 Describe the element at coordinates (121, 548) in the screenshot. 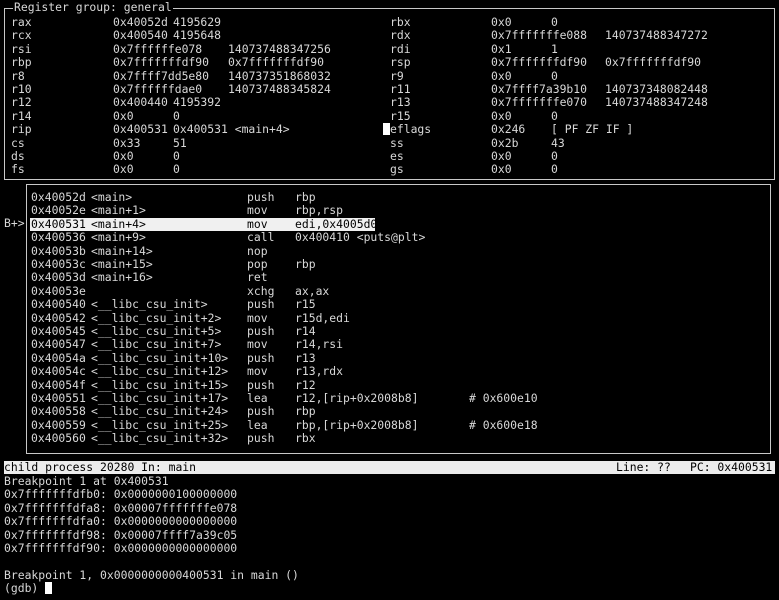

I see `console-line: 0x7fffffffdf90: 0x0000000000000000` at that location.